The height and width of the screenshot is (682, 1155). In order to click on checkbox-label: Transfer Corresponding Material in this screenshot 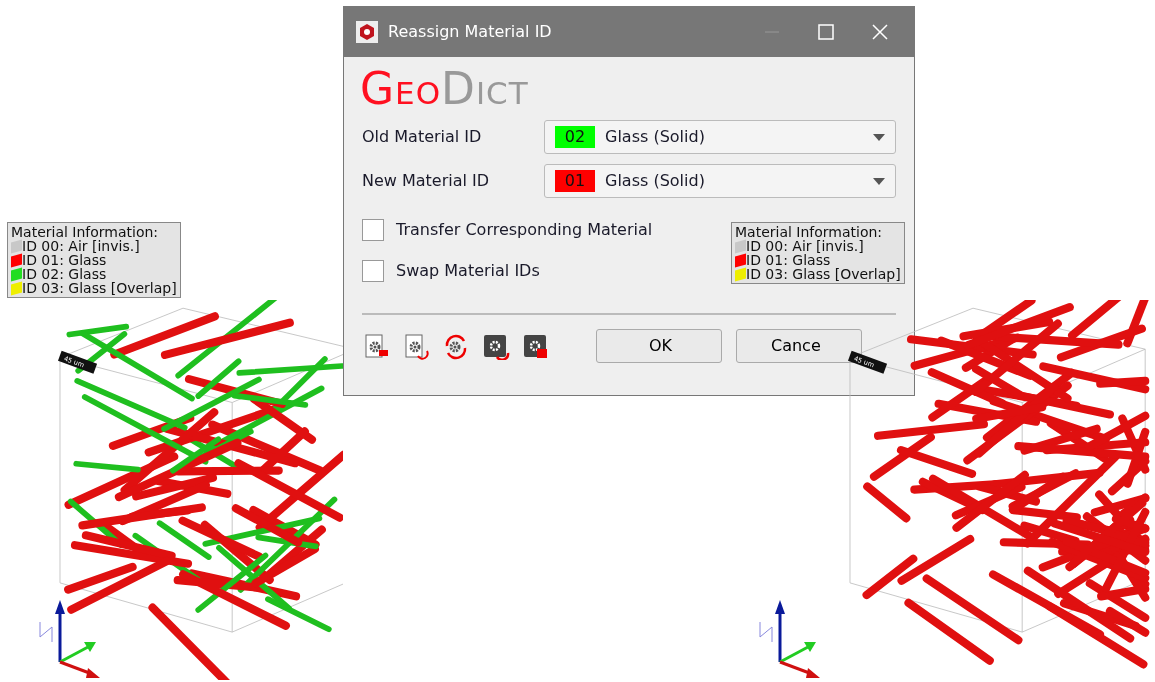, I will do `click(524, 229)`.